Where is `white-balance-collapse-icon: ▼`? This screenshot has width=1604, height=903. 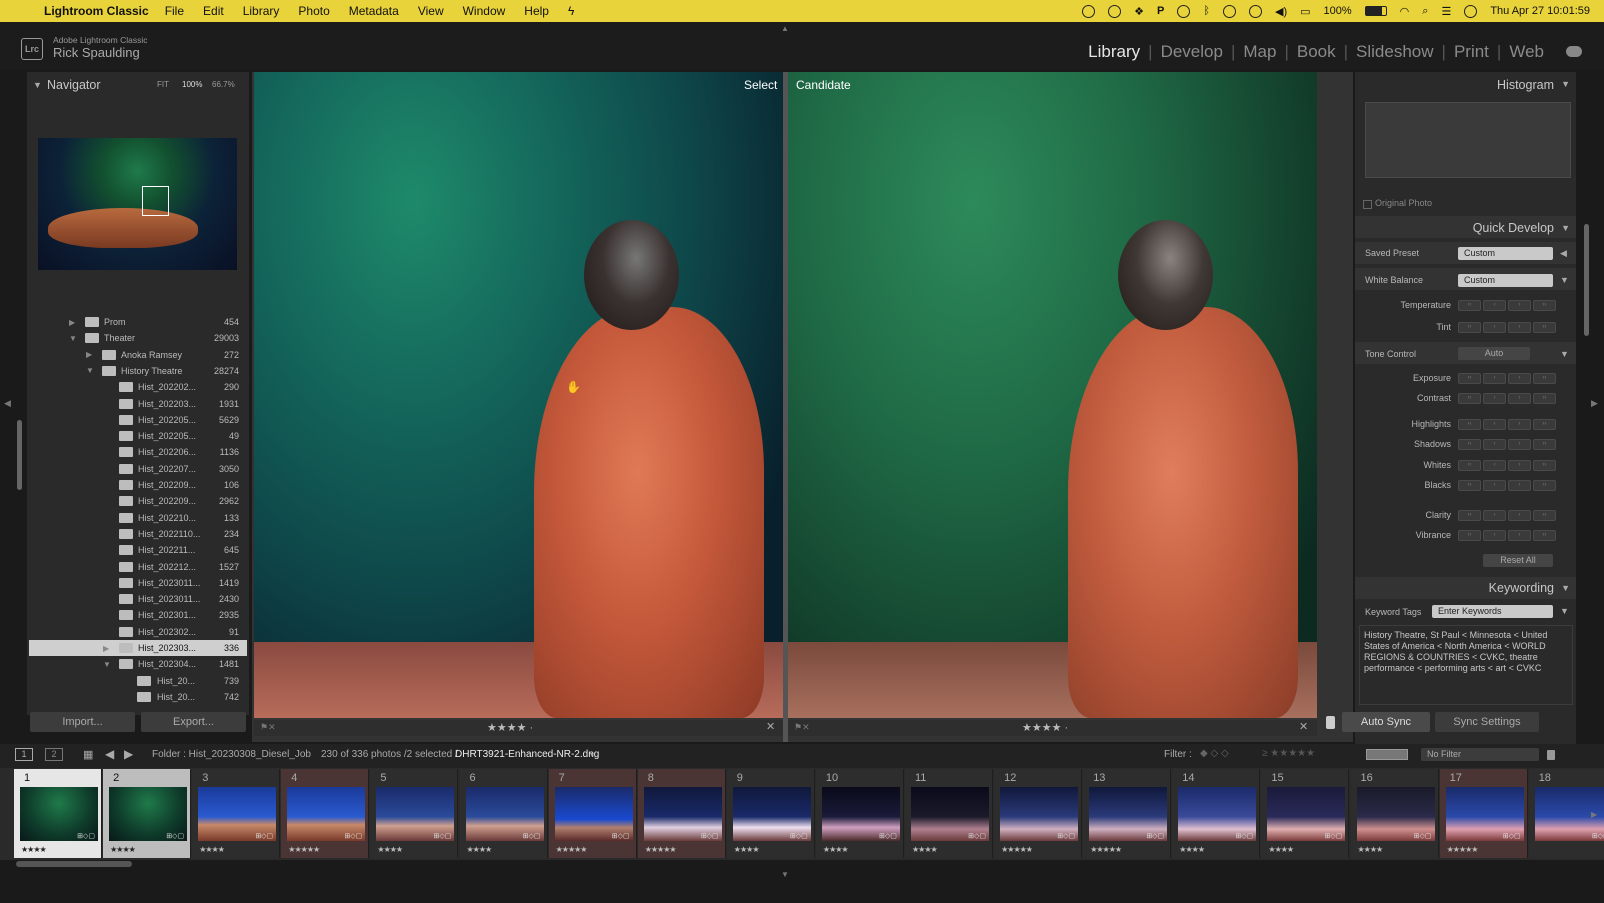 white-balance-collapse-icon: ▼ is located at coordinates (1564, 280).